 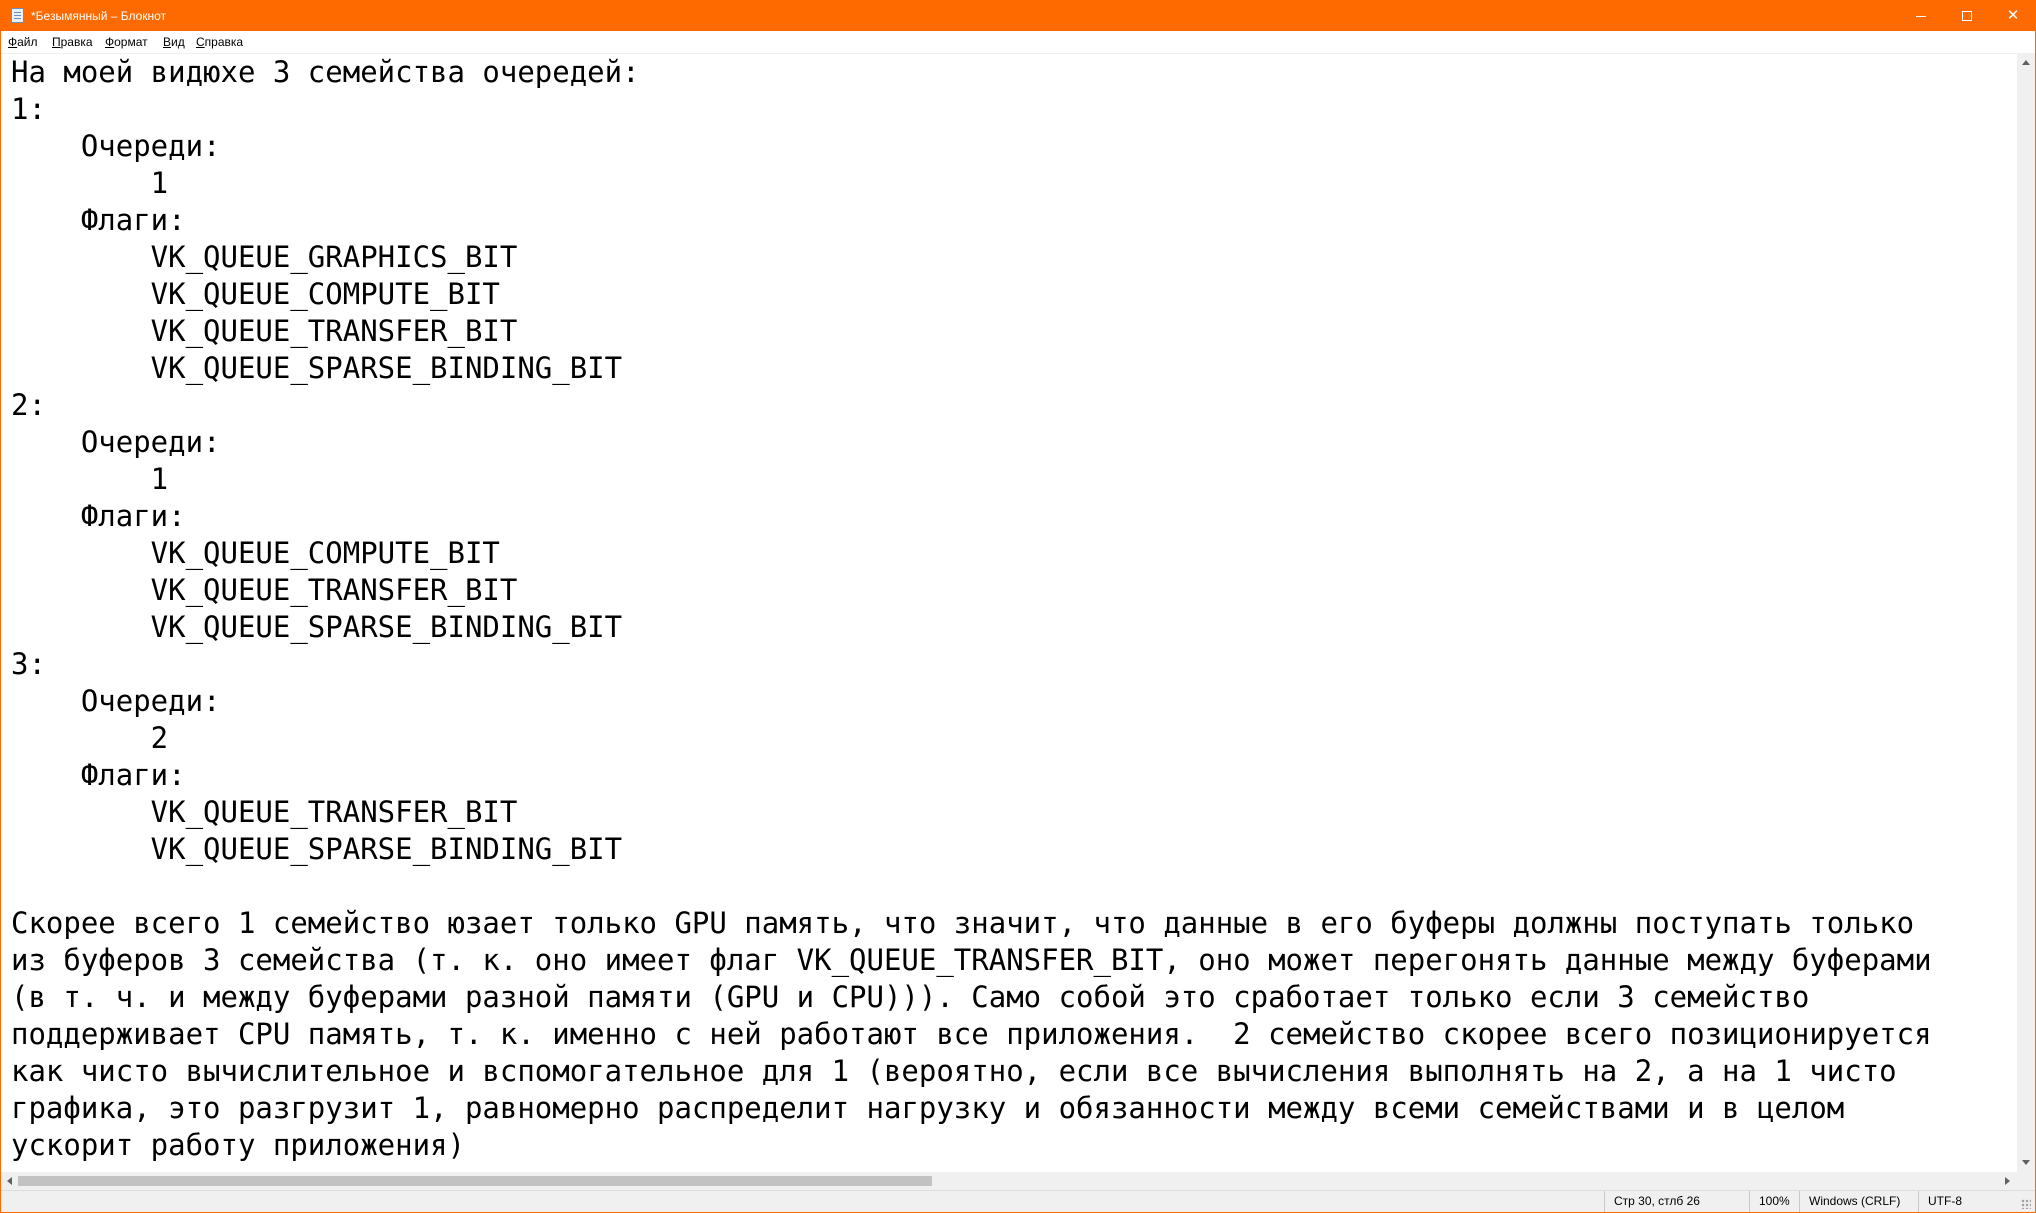 I want to click on scroll-right-arrow-icon, so click(x=2007, y=1181).